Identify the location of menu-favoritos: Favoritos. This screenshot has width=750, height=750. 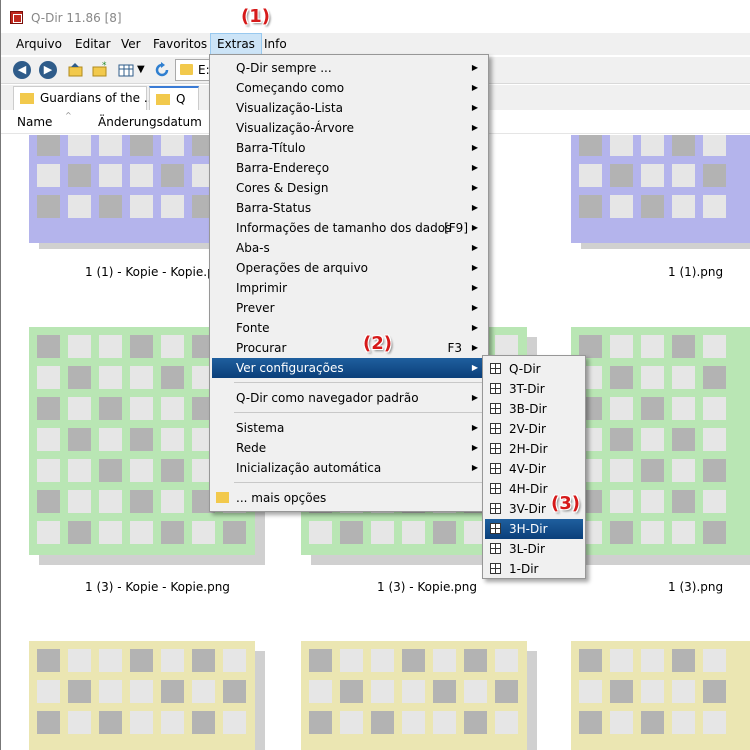
(180, 44).